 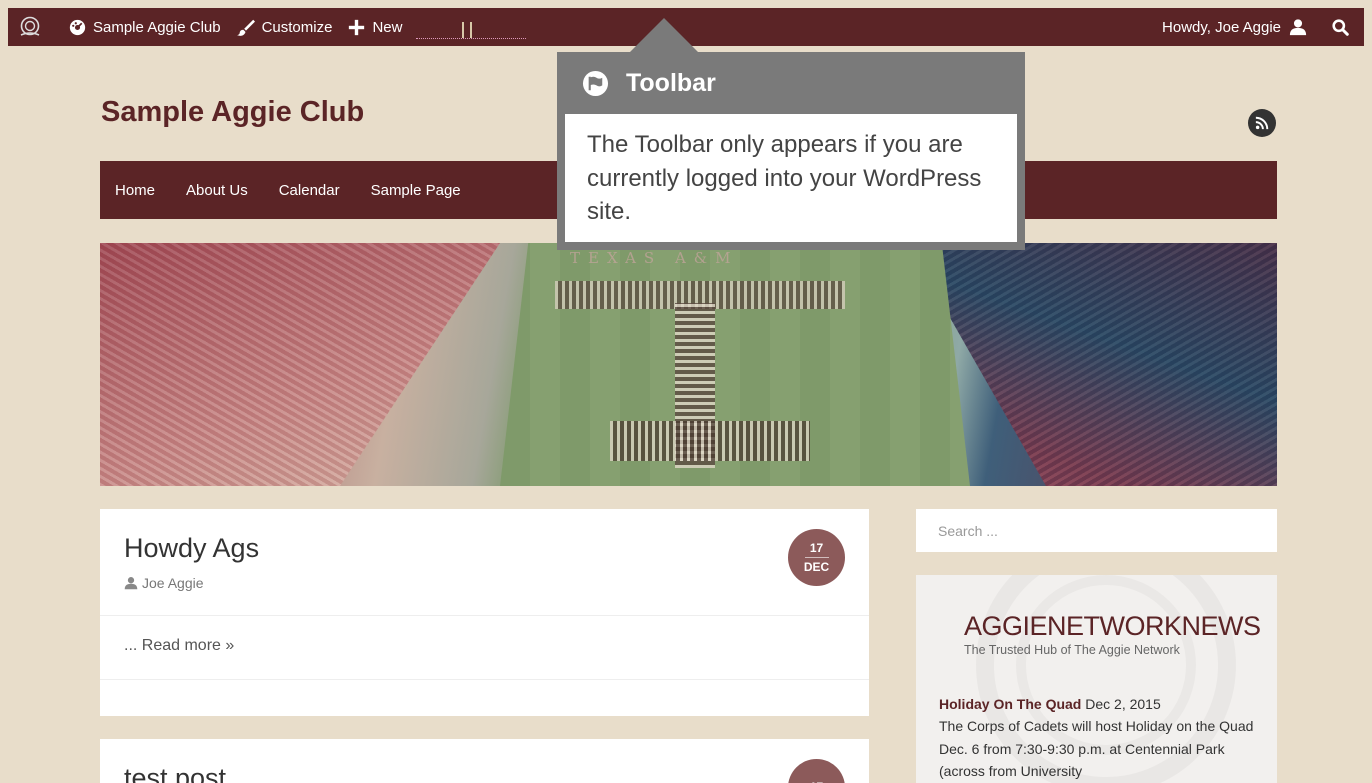 I want to click on author-name: Joe Aggie, so click(x=173, y=583).